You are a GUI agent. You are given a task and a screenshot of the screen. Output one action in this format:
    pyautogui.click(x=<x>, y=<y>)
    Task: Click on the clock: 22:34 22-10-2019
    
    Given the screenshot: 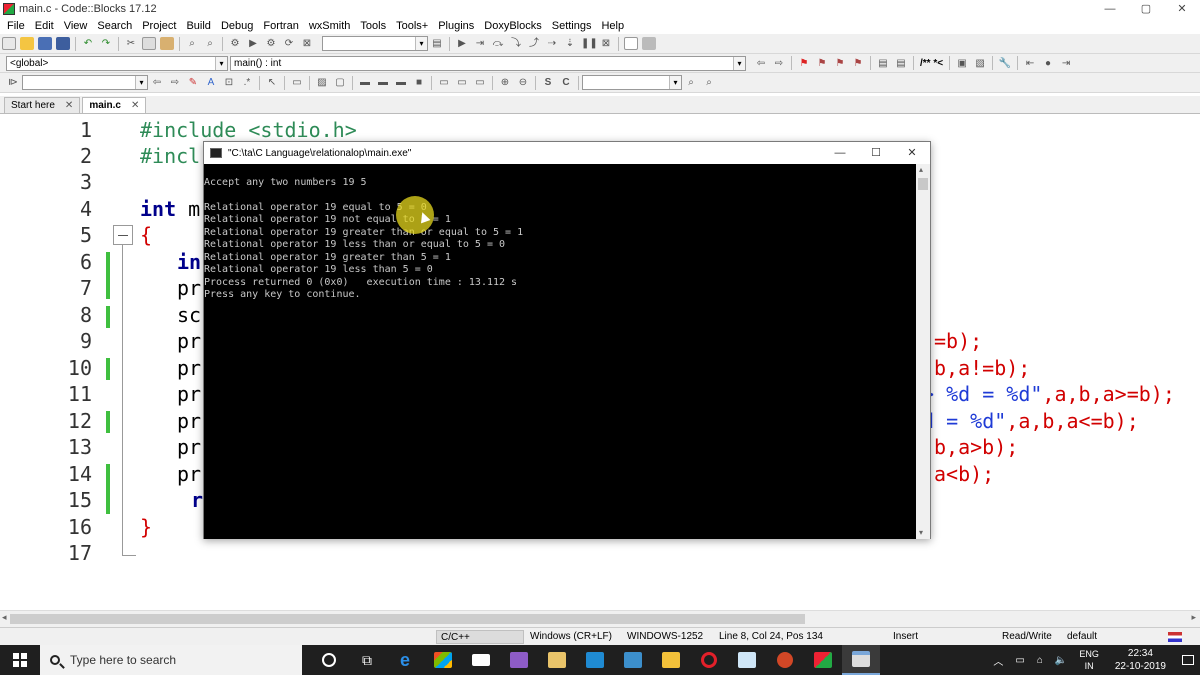 What is the action you would take?
    pyautogui.click(x=1140, y=660)
    